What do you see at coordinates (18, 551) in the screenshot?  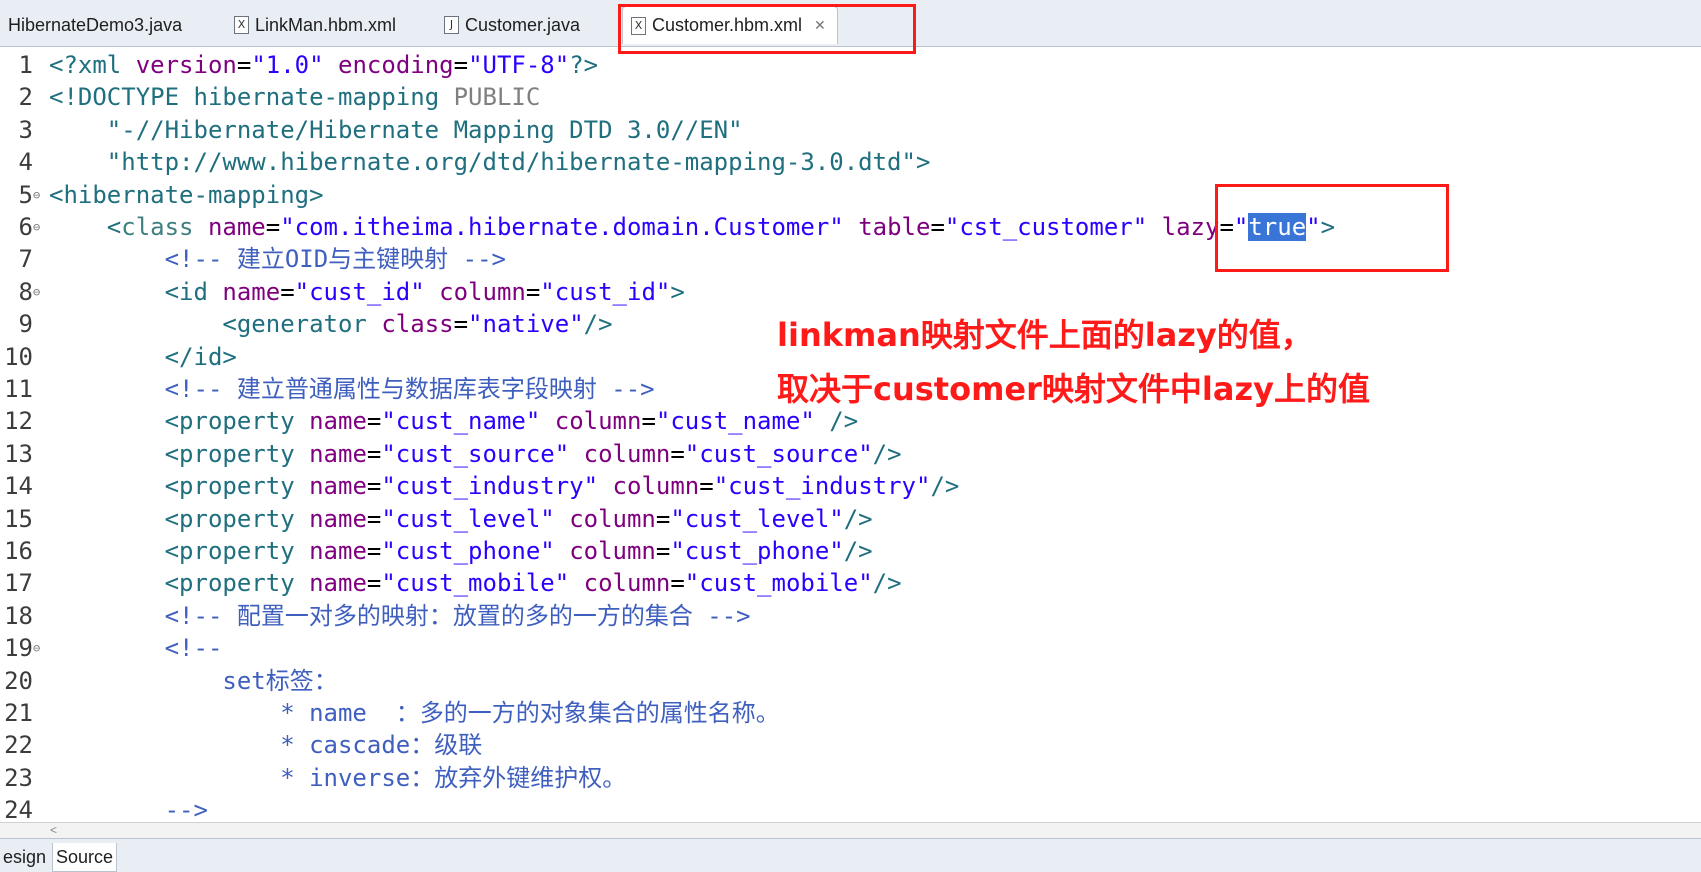 I see `line-number: 16` at bounding box center [18, 551].